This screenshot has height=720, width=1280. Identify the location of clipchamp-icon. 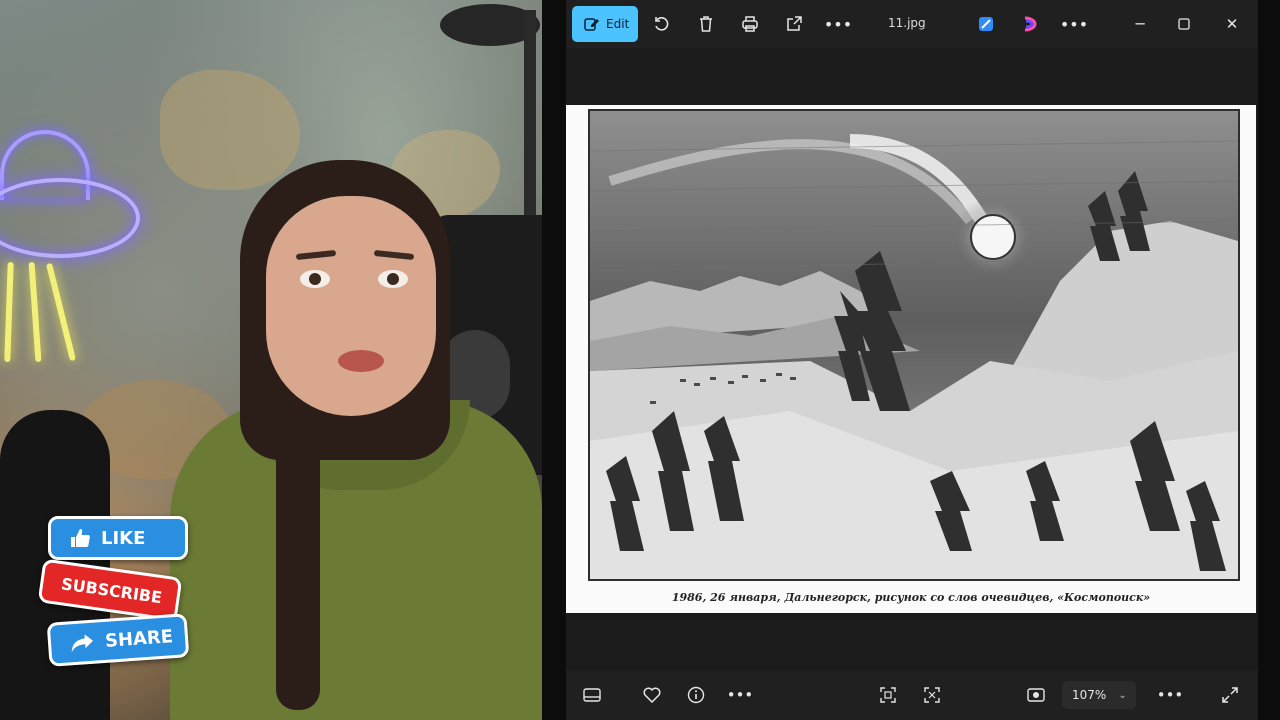
(1030, 24).